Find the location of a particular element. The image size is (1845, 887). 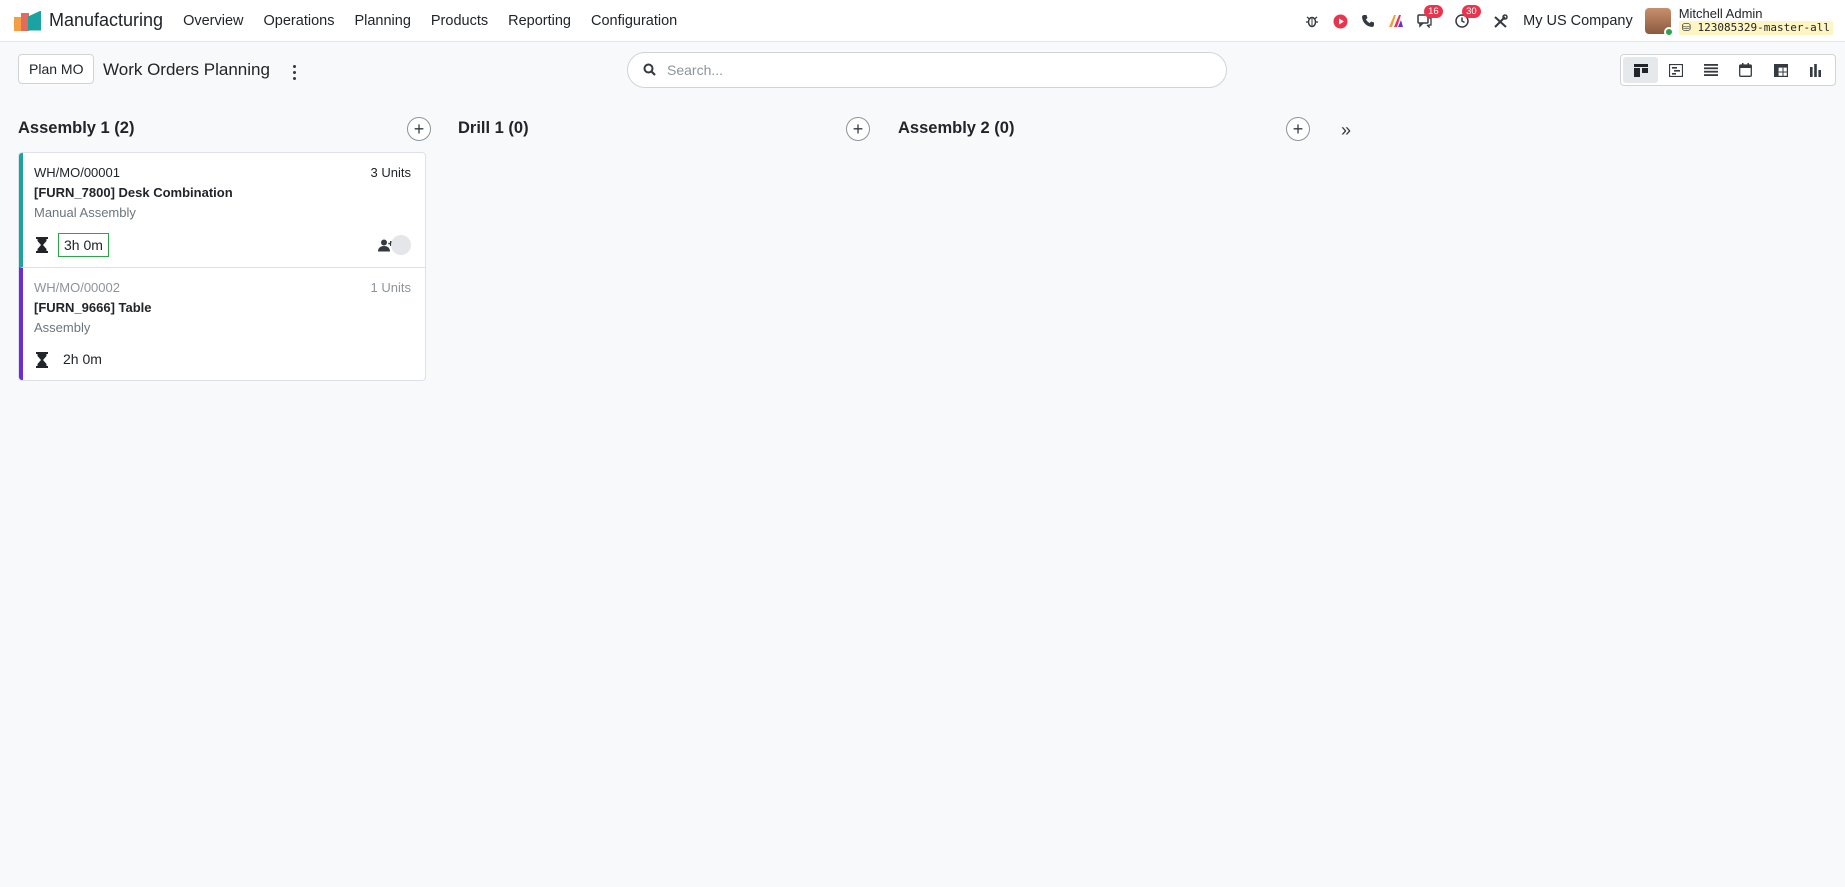

kanban-column-drill-1: Drill 1 (0) + is located at coordinates (666, 129).